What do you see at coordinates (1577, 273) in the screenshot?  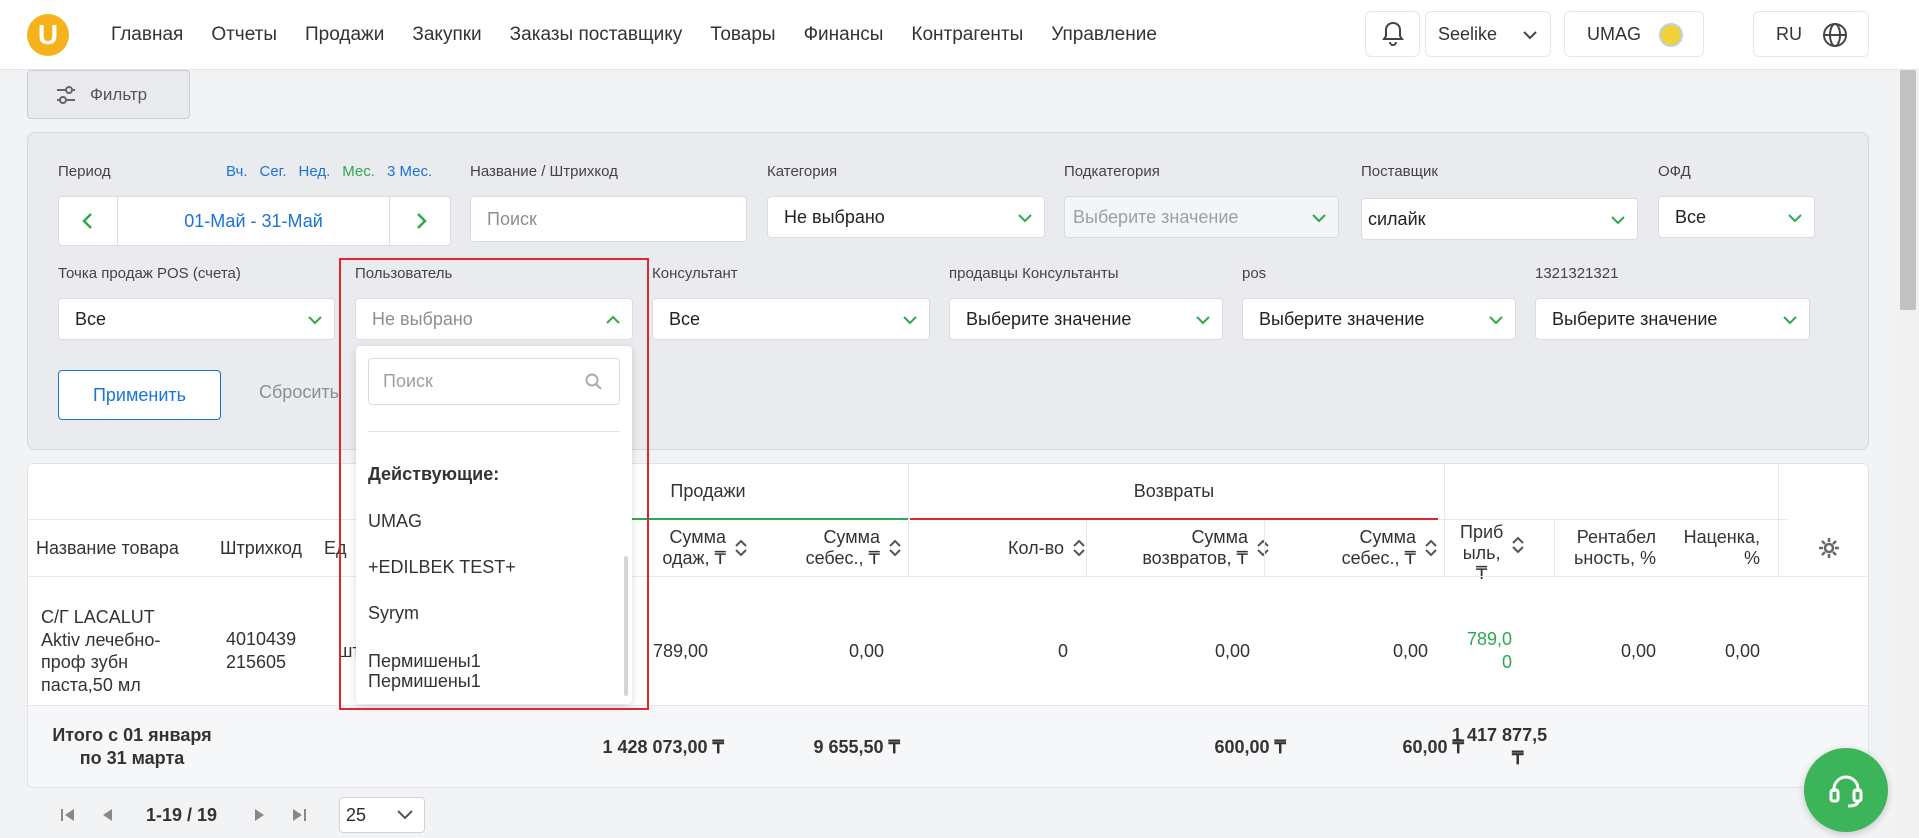 I see `custom-field-label: 1321321321` at bounding box center [1577, 273].